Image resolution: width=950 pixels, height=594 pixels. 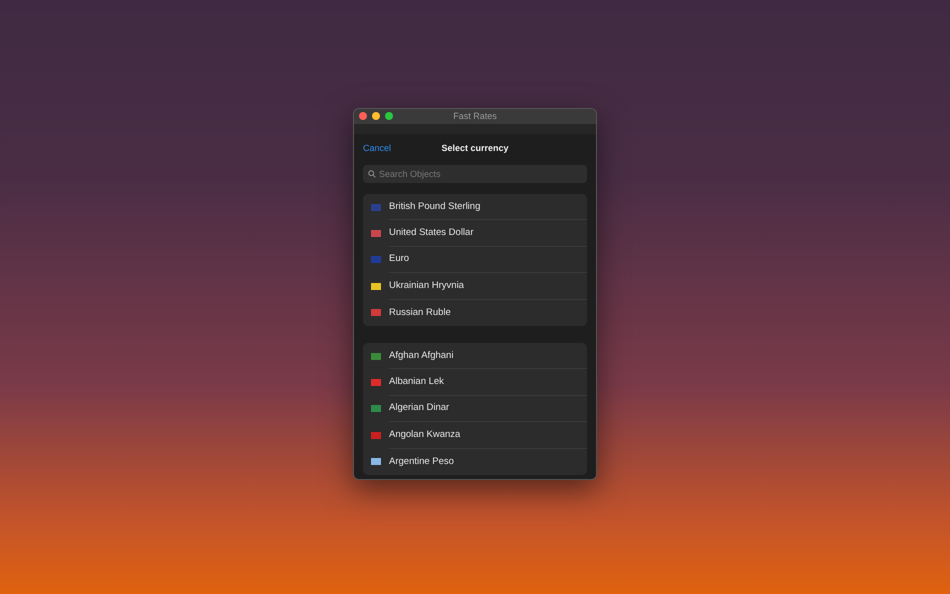 I want to click on currency-name: Russian Ruble, so click(x=420, y=313).